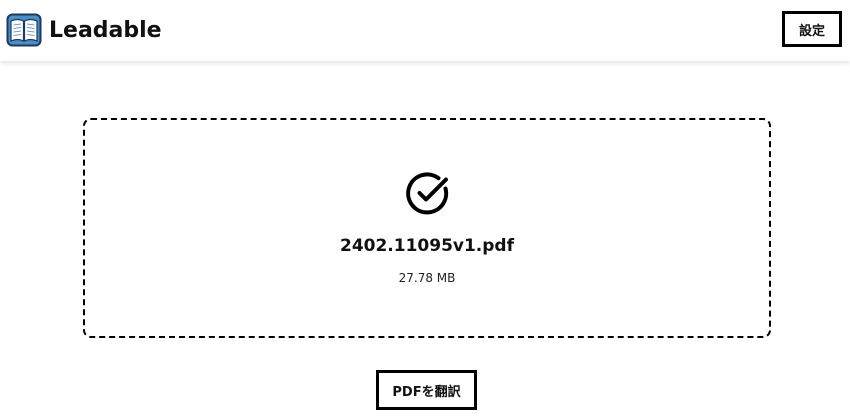 The image size is (850, 419). Describe the element at coordinates (426, 390) in the screenshot. I see `translate-pdf-button: PDFを翻訳` at that location.